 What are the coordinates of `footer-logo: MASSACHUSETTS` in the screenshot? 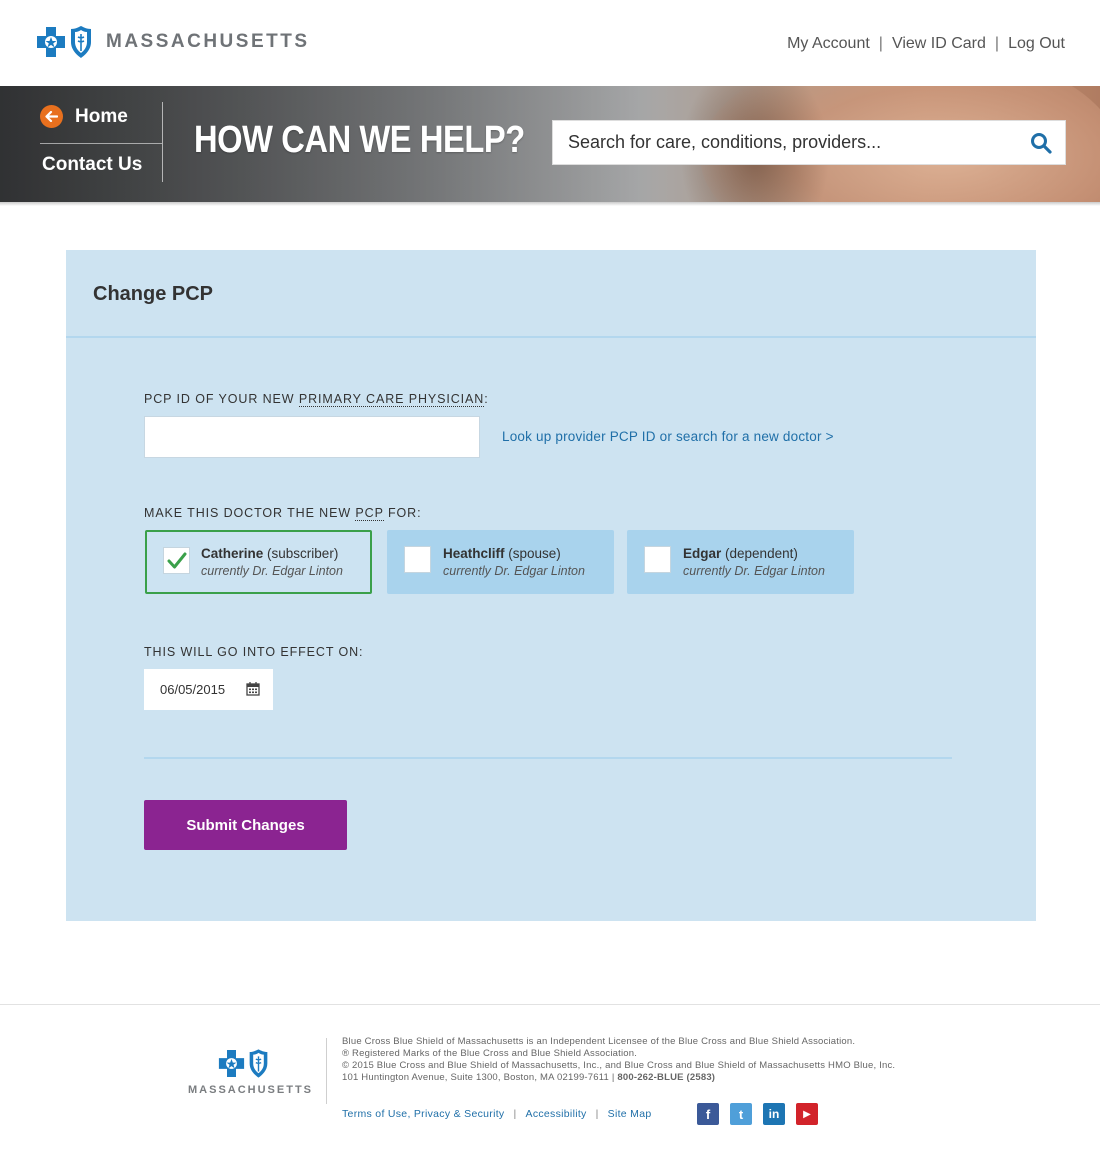 It's located at (251, 1072).